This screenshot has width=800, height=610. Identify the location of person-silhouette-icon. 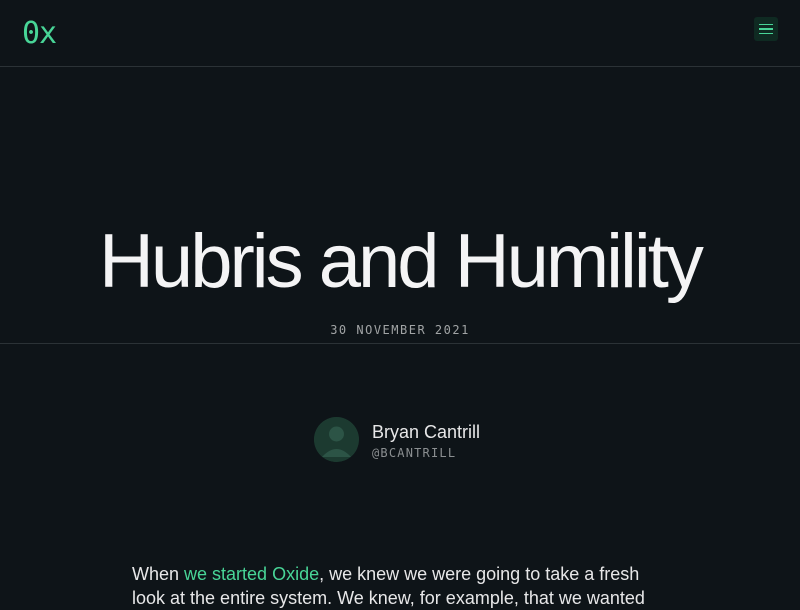
(336, 439).